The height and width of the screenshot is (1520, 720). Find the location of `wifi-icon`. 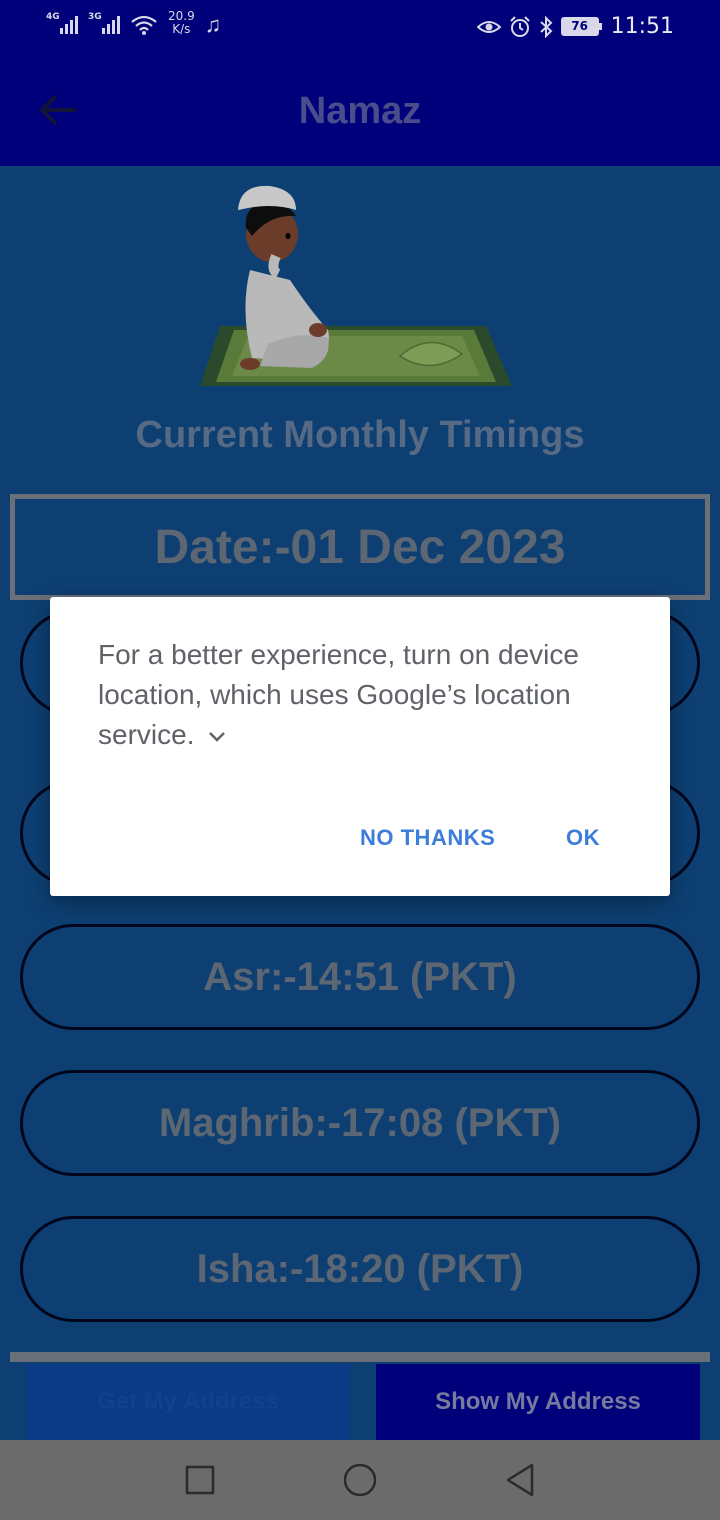

wifi-icon is located at coordinates (144, 25).